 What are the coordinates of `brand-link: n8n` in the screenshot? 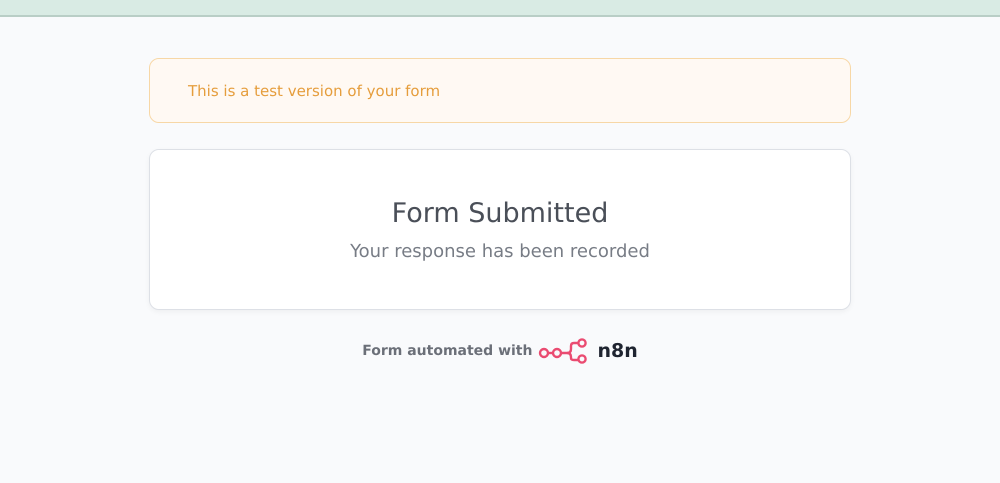 It's located at (588, 351).